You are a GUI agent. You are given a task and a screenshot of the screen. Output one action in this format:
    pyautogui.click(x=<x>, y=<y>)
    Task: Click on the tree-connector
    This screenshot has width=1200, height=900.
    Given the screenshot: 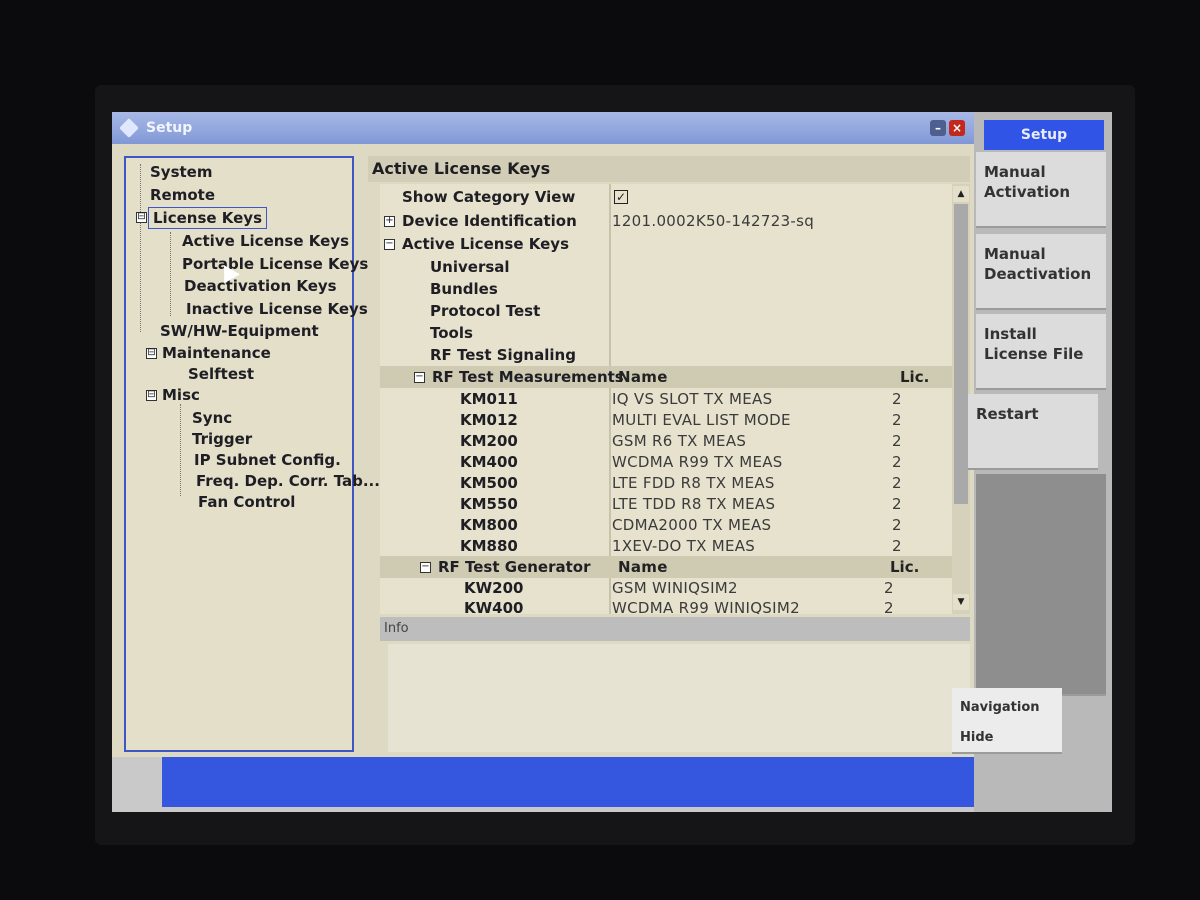 What is the action you would take?
    pyautogui.click(x=170, y=274)
    